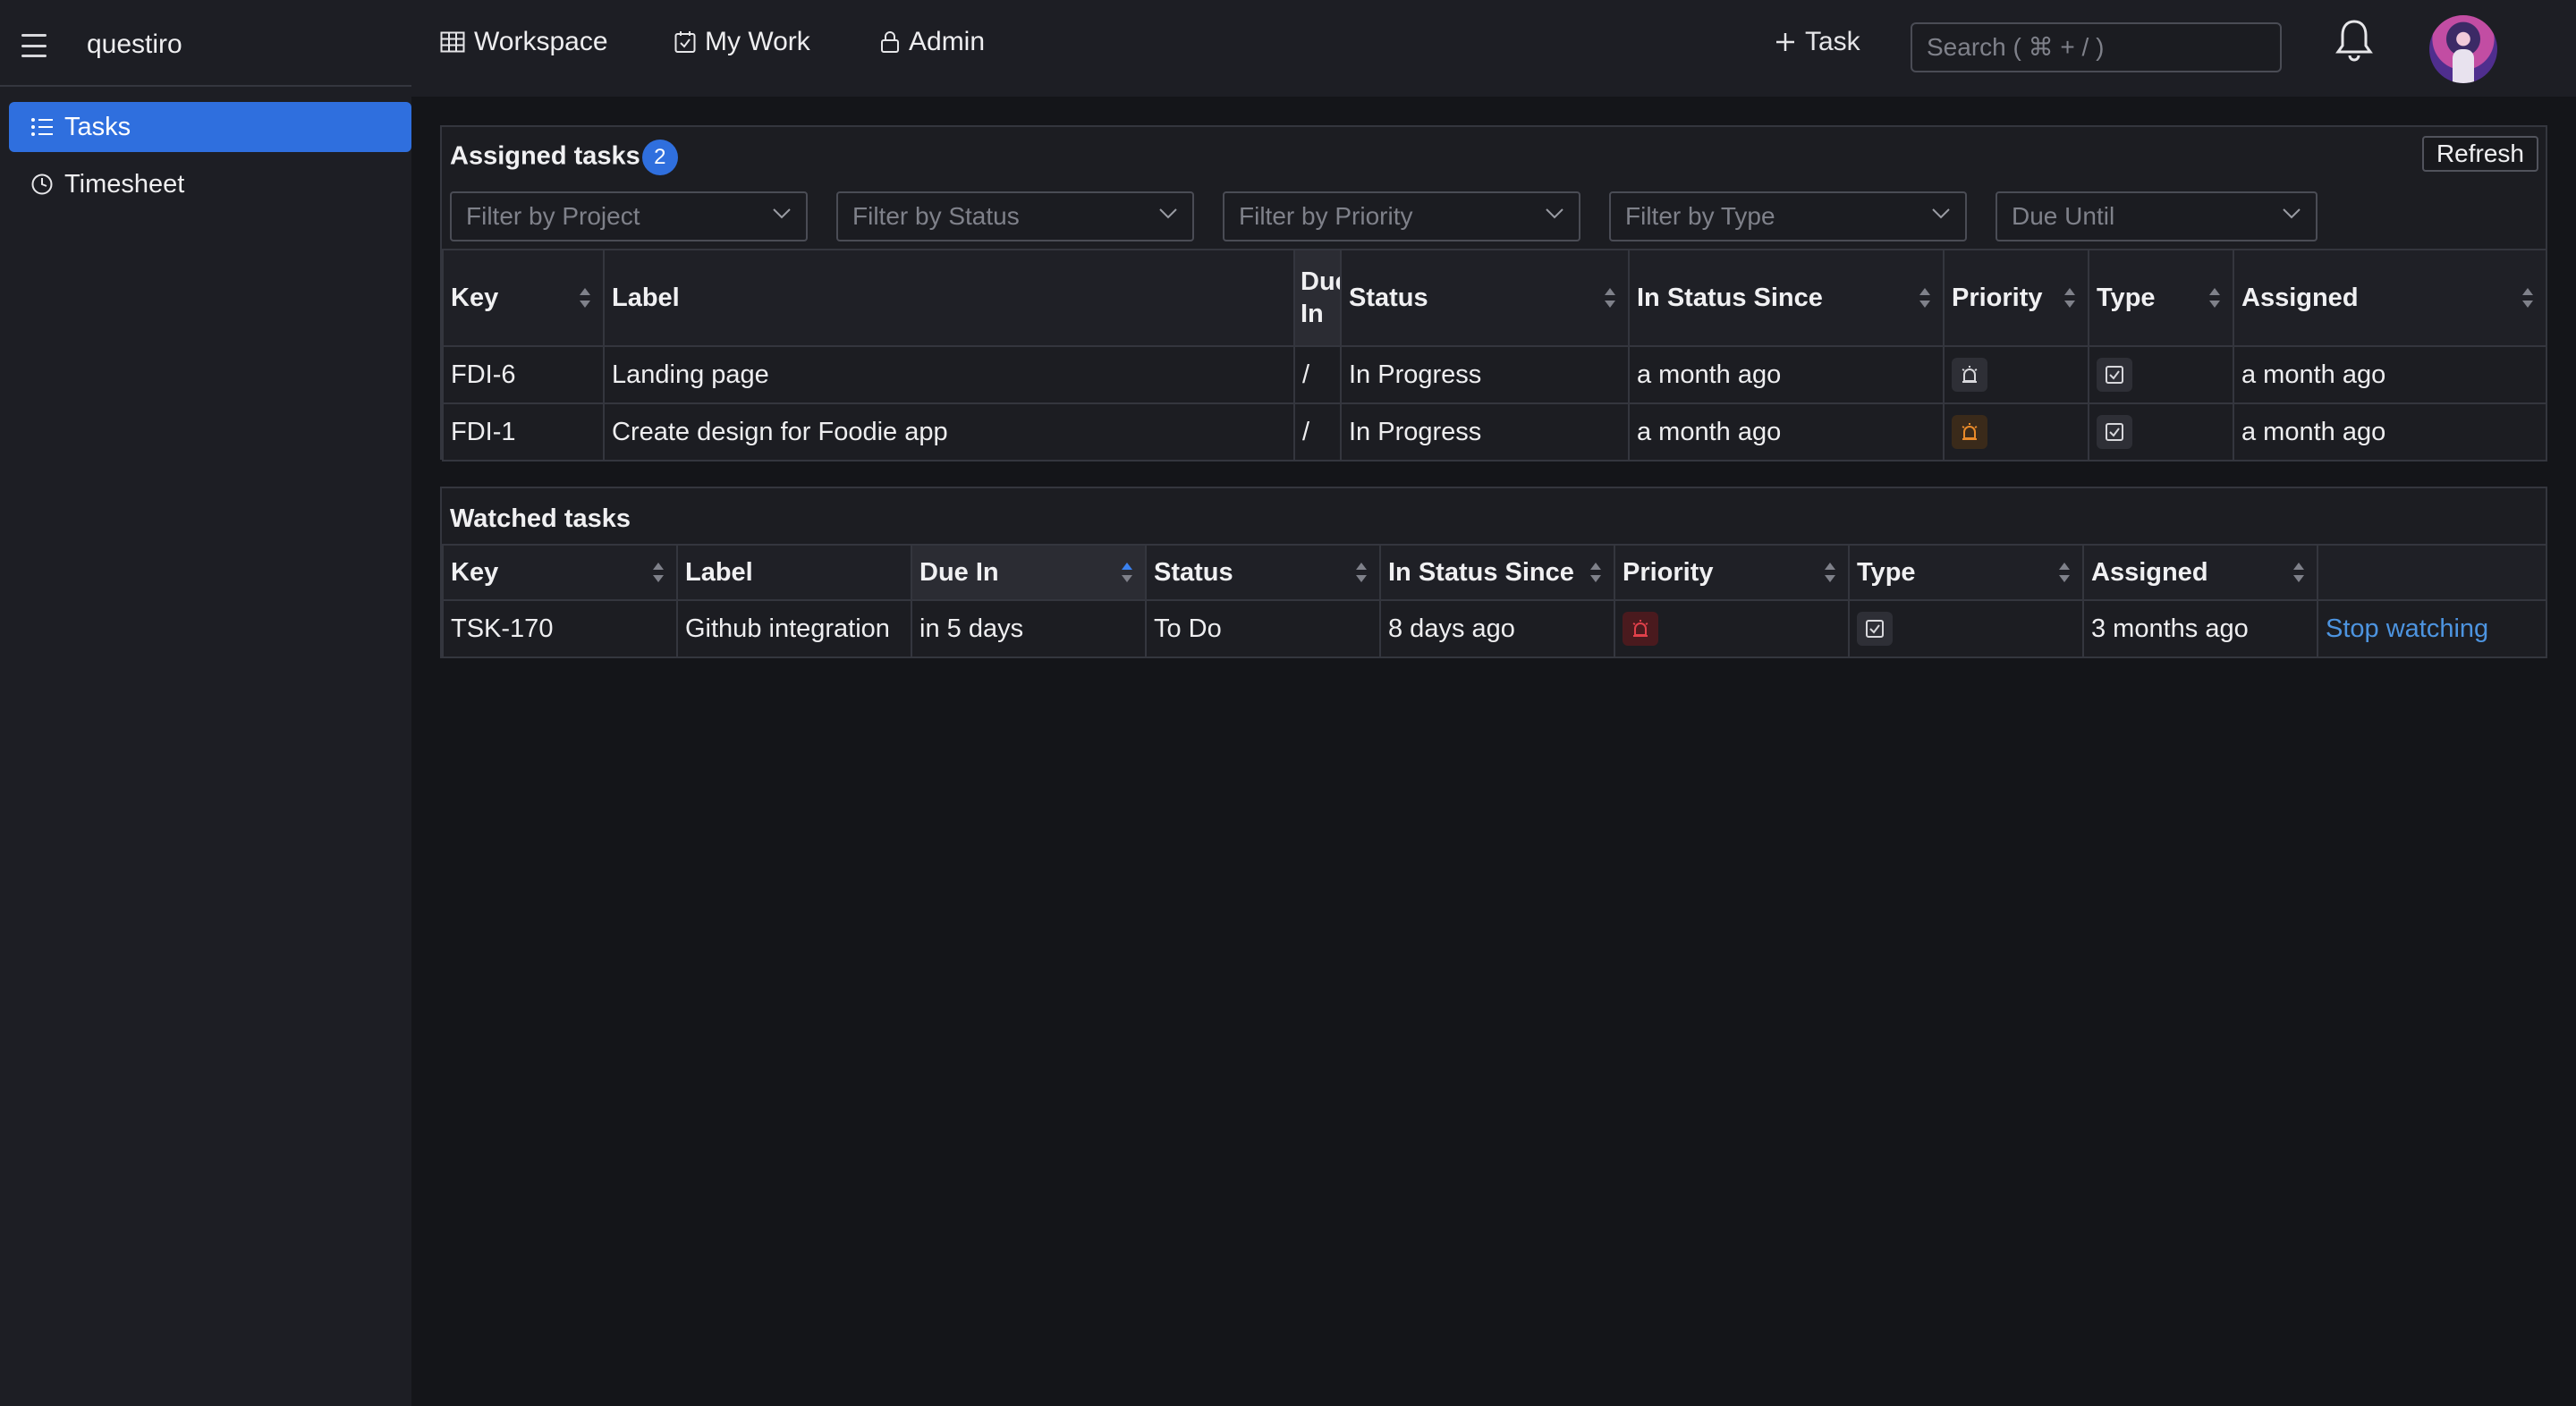 This screenshot has height=1406, width=2576. I want to click on column-header-label: Due, so click(1320, 282).